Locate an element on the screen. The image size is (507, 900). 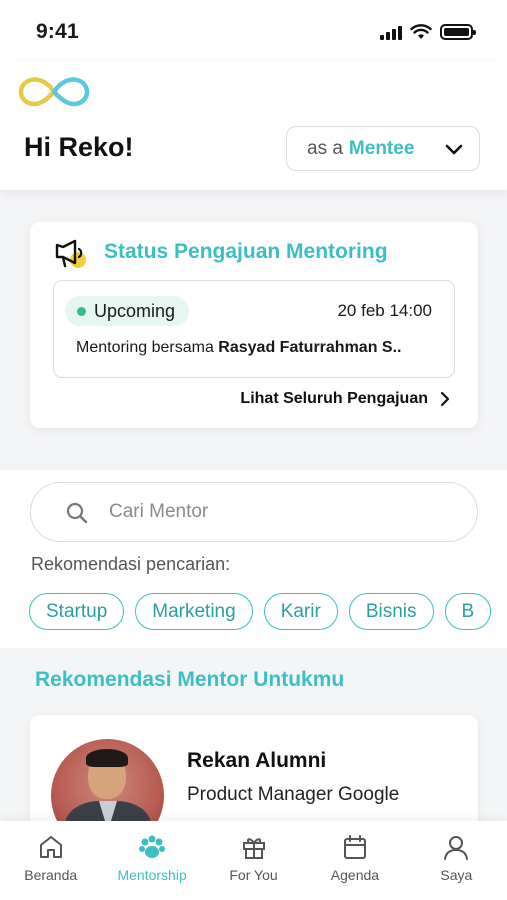
role-dropdown: as a Mentee is located at coordinates (383, 148).